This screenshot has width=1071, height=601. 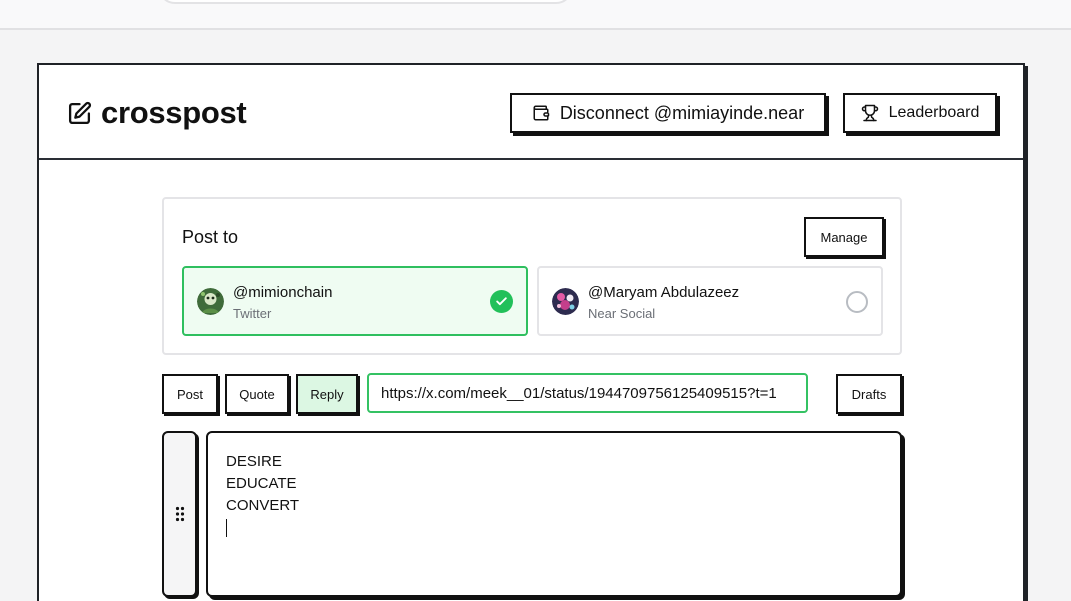 What do you see at coordinates (226, 528) in the screenshot?
I see `text-caret` at bounding box center [226, 528].